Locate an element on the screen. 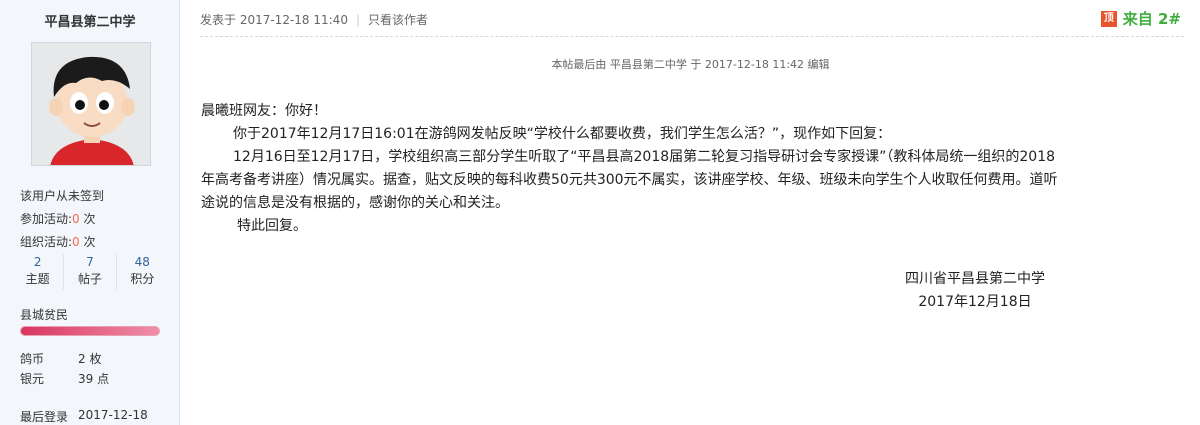  count-posts-label: 帖子 is located at coordinates (89, 279).